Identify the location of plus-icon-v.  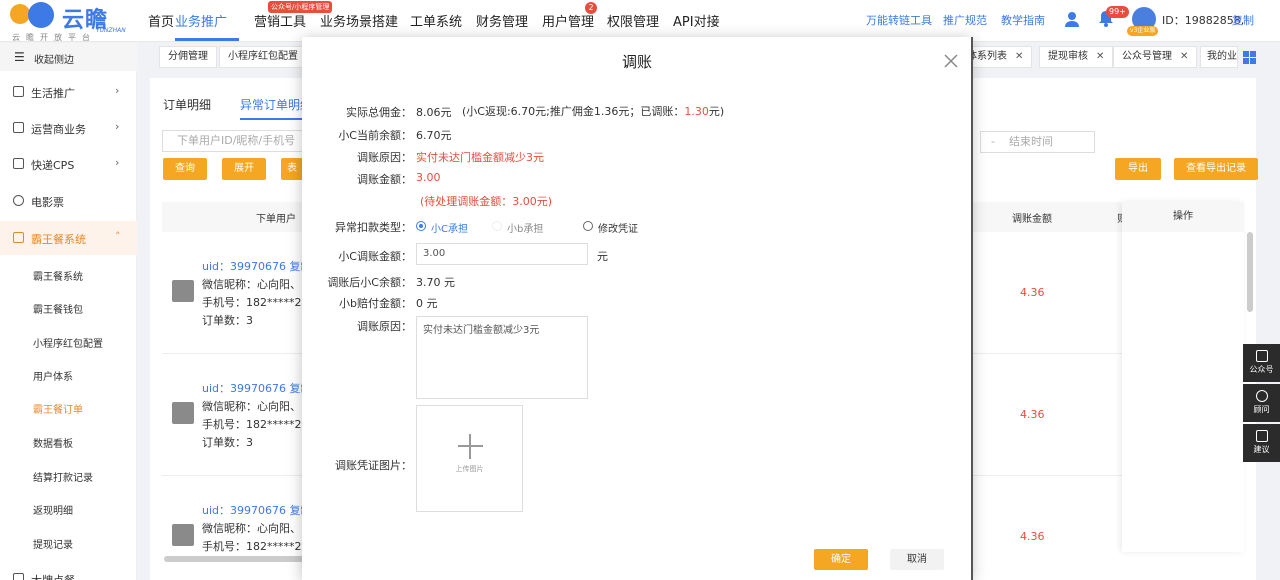
(470, 446).